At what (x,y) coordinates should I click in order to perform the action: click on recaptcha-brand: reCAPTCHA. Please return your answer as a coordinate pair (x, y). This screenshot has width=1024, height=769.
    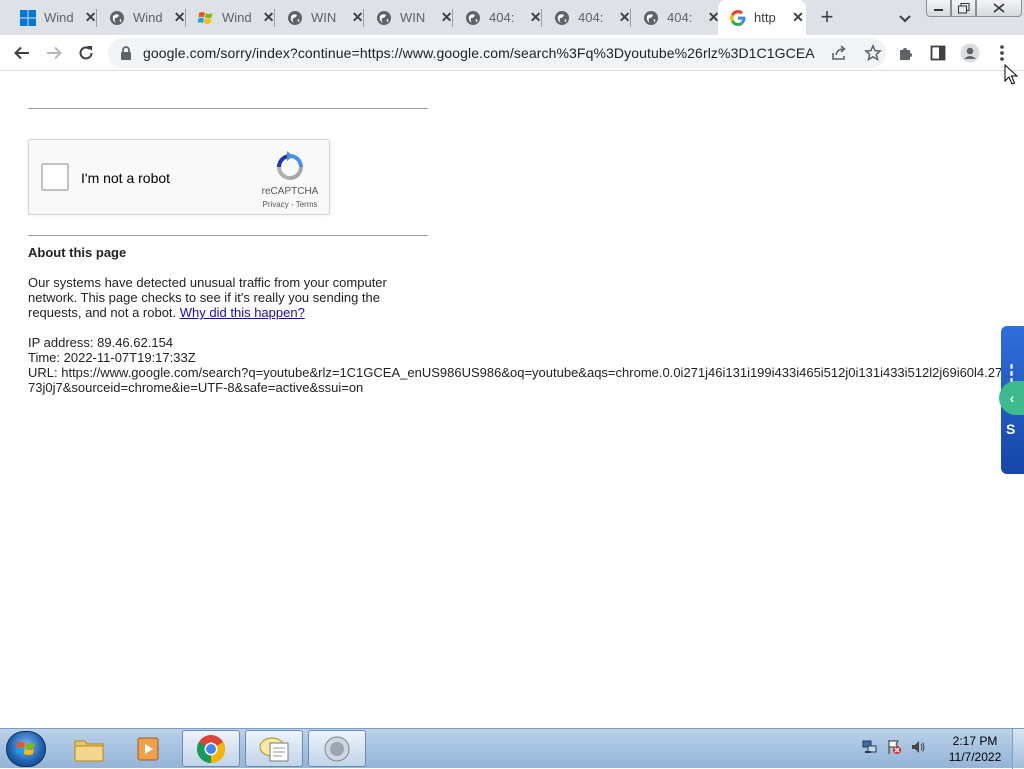
    Looking at the image, I should click on (290, 191).